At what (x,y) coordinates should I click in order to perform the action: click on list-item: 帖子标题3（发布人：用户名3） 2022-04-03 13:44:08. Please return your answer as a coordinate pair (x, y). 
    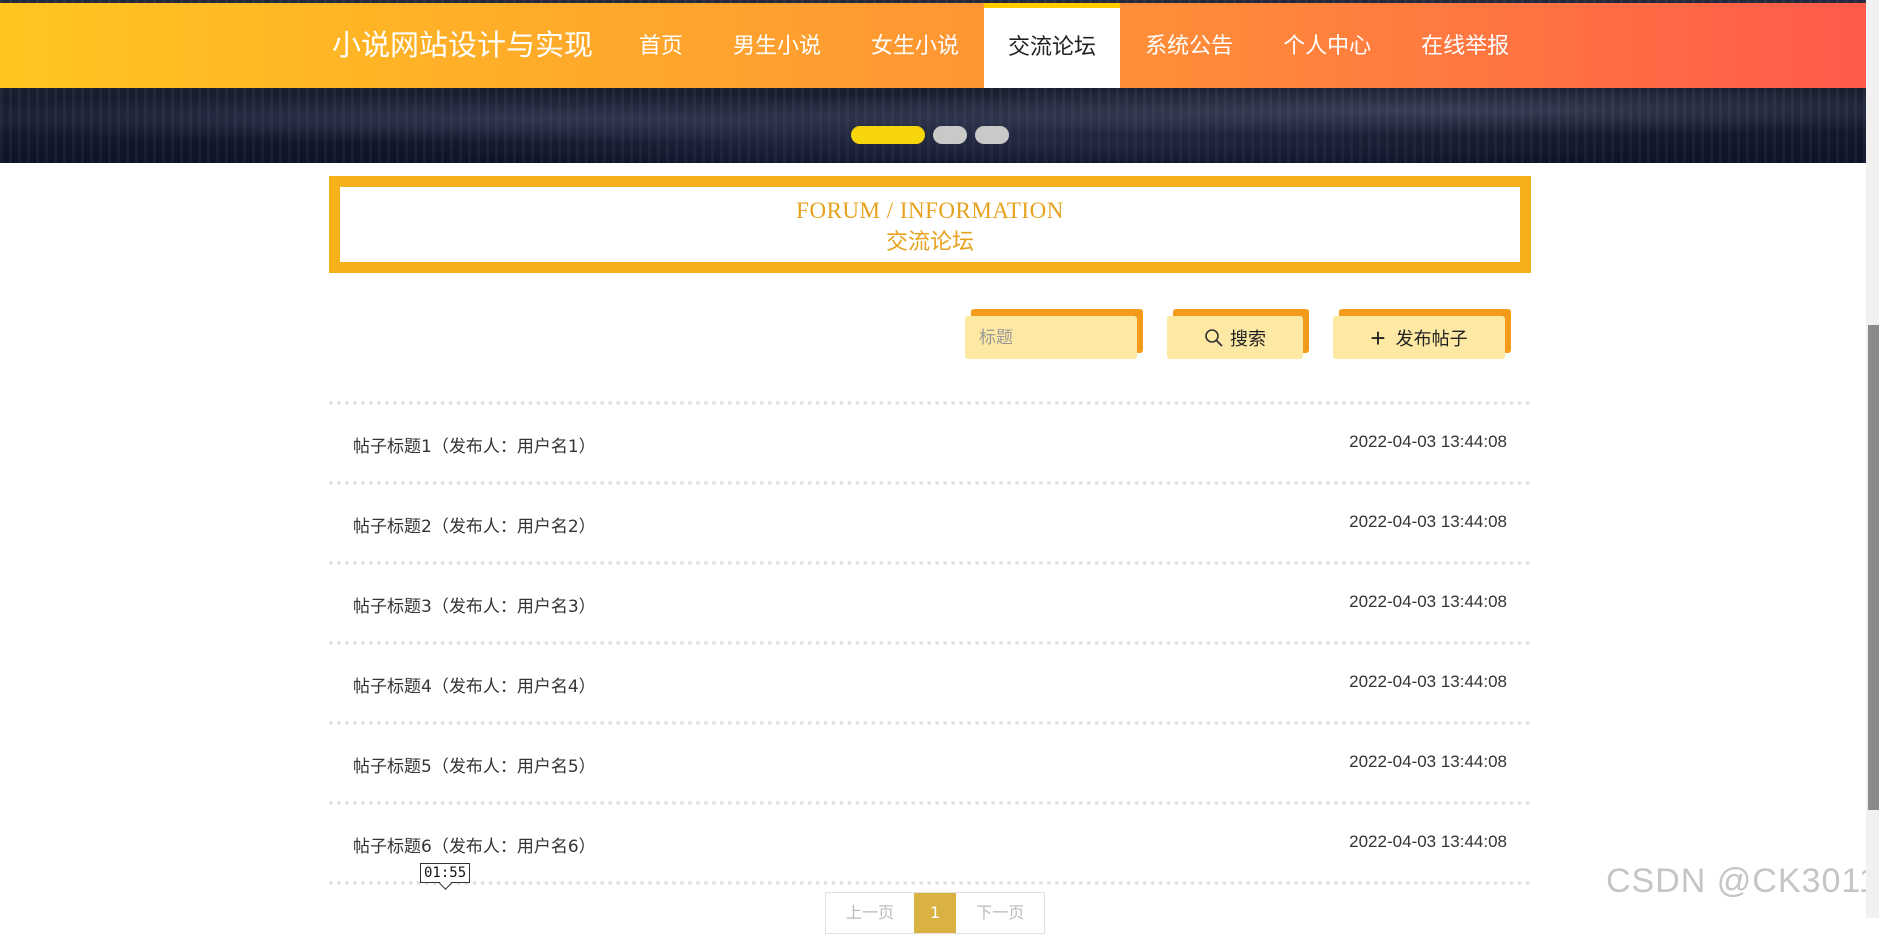
    Looking at the image, I should click on (930, 601).